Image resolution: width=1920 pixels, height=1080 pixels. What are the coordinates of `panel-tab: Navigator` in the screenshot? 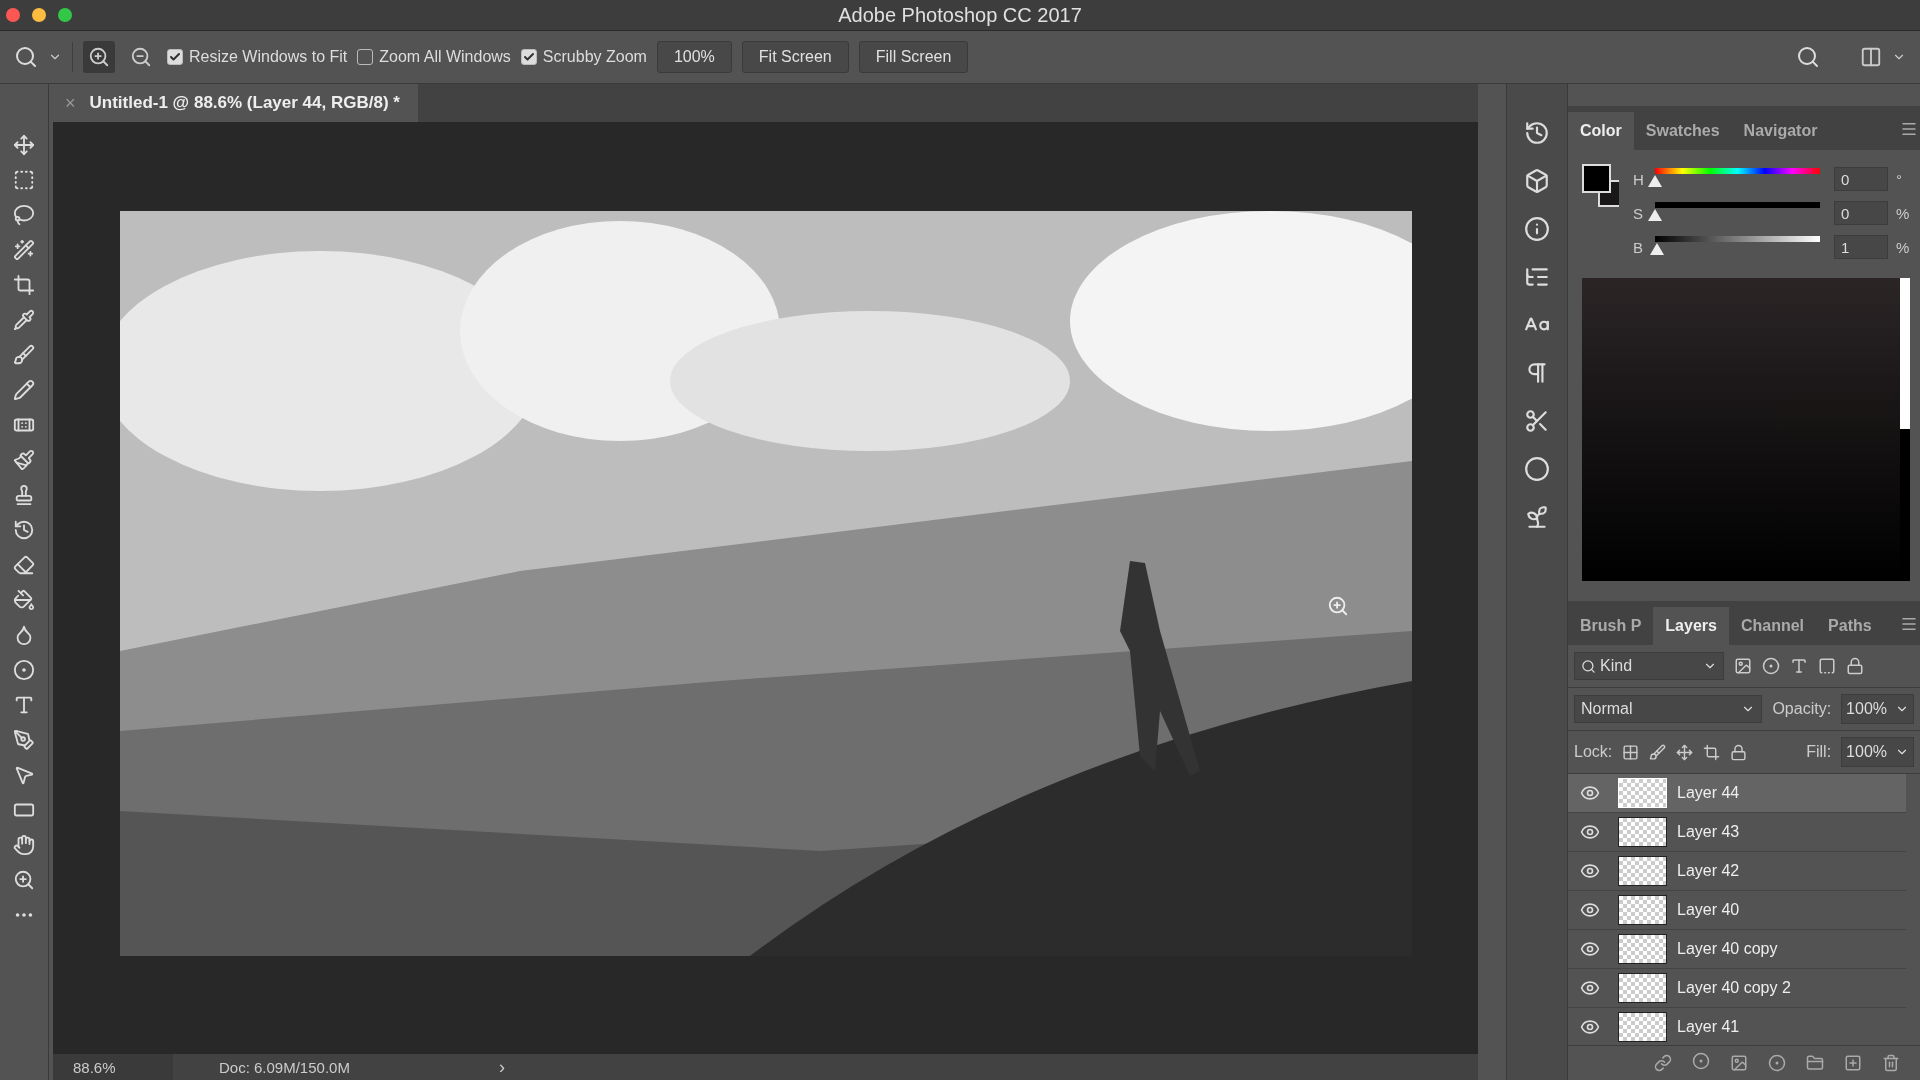 It's located at (1780, 131).